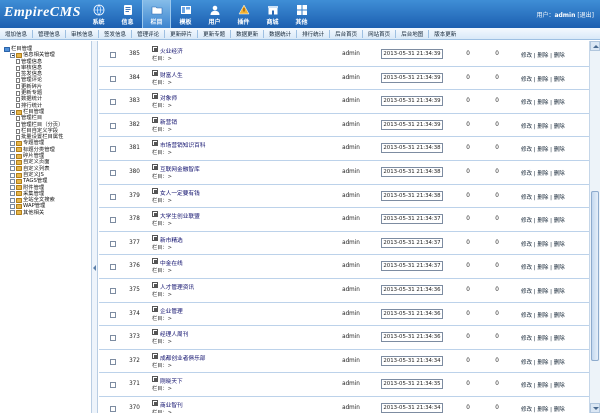 The image size is (600, 413). Describe the element at coordinates (114, 33) in the screenshot. I see `subnav-link: 签发信息` at that location.